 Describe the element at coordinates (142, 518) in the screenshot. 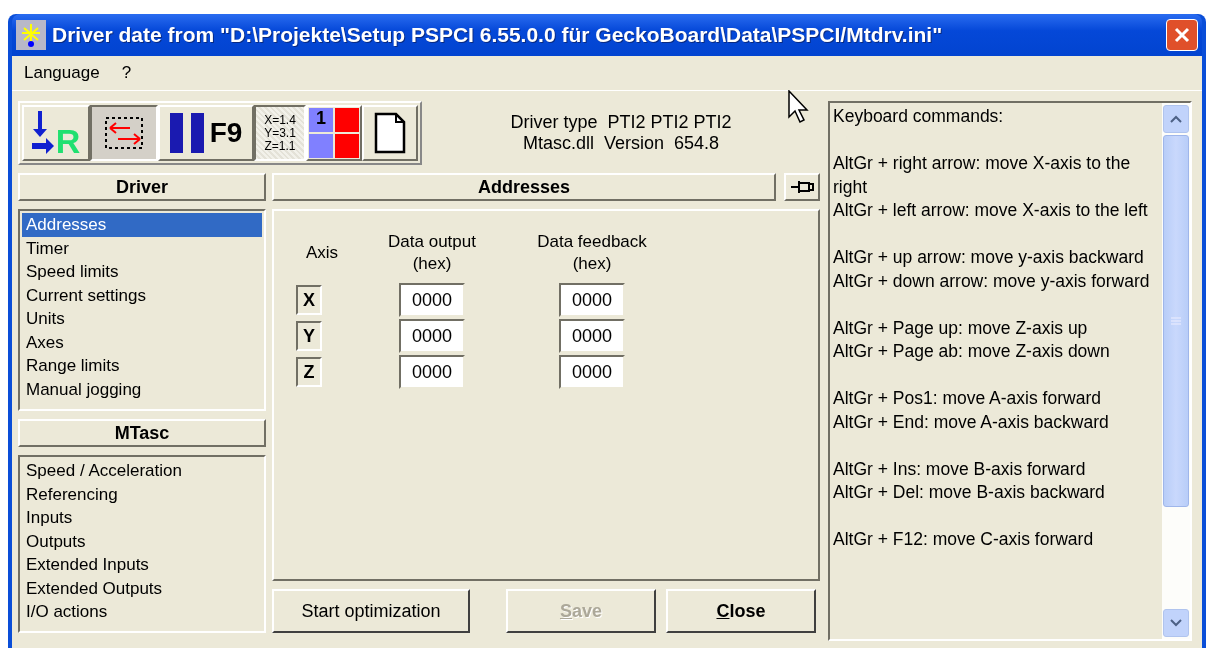

I see `list-item: Inputs` at that location.